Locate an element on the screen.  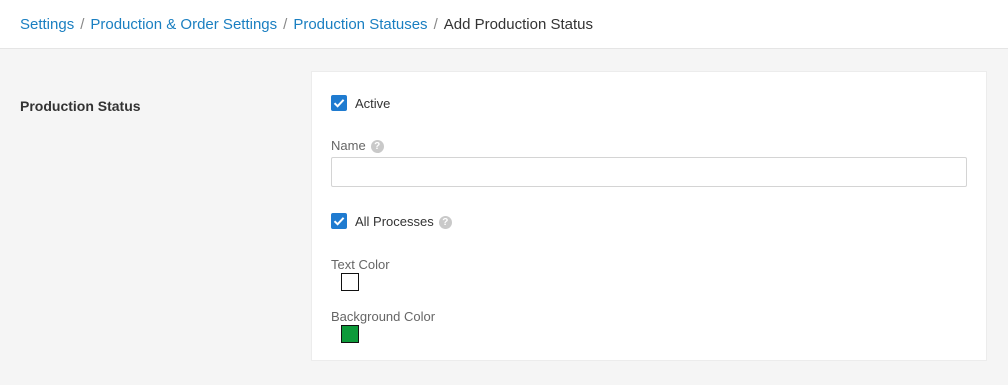
active-checkbox is located at coordinates (339, 103).